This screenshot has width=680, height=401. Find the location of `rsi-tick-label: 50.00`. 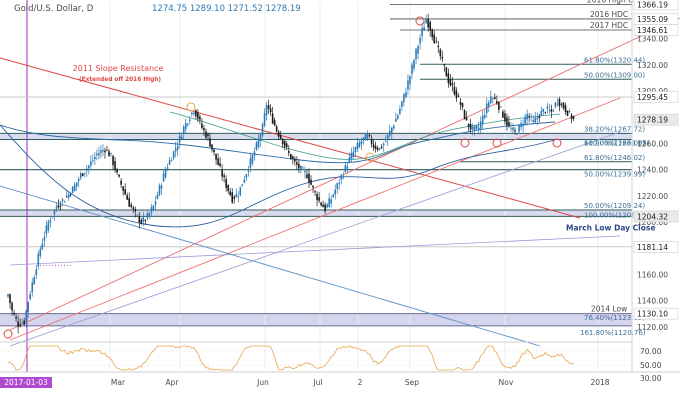

rsi-tick-label: 50.00 is located at coordinates (651, 365).